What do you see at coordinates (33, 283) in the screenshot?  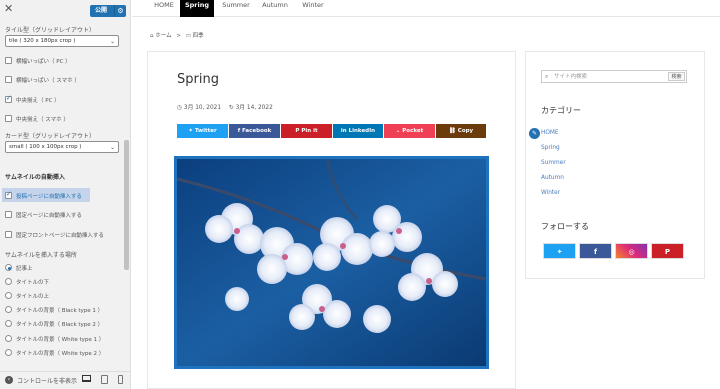 I see `position-option-label: タイトルの下` at bounding box center [33, 283].